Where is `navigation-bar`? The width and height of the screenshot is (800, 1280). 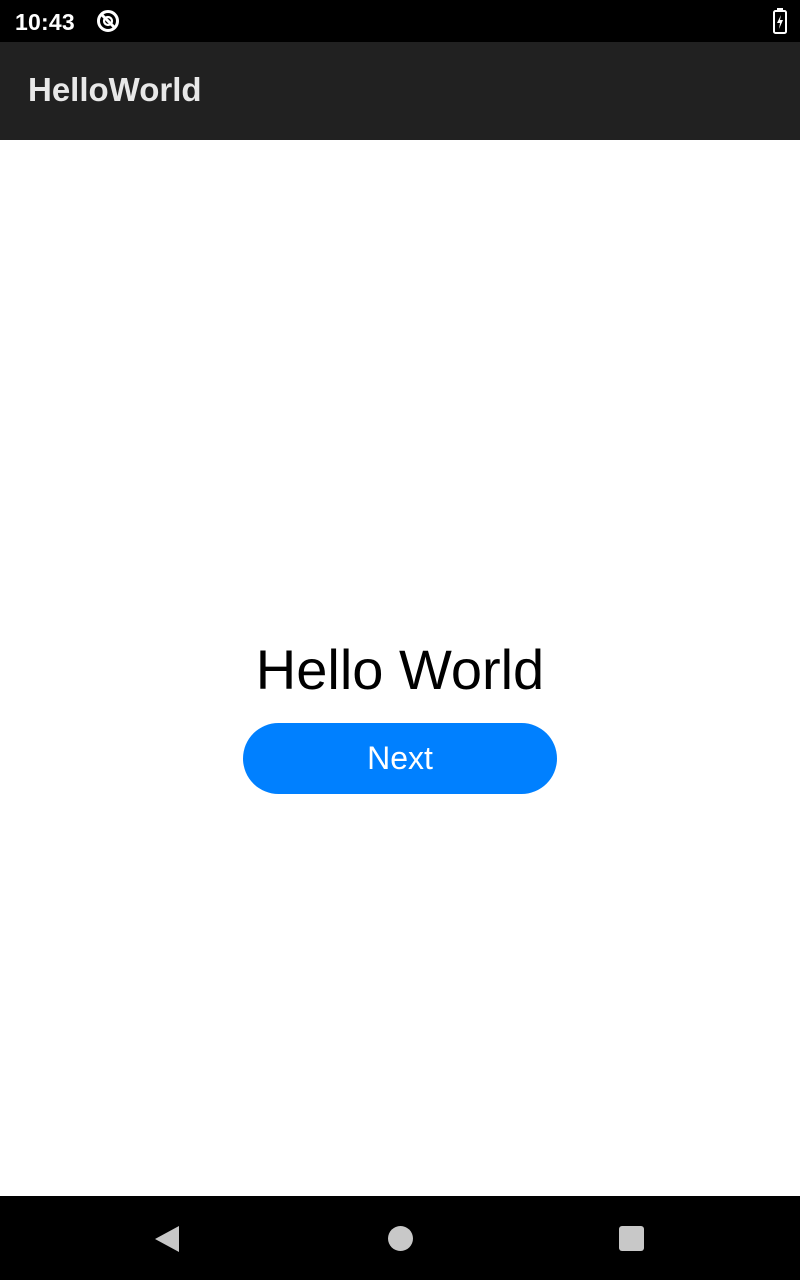
navigation-bar is located at coordinates (400, 1238).